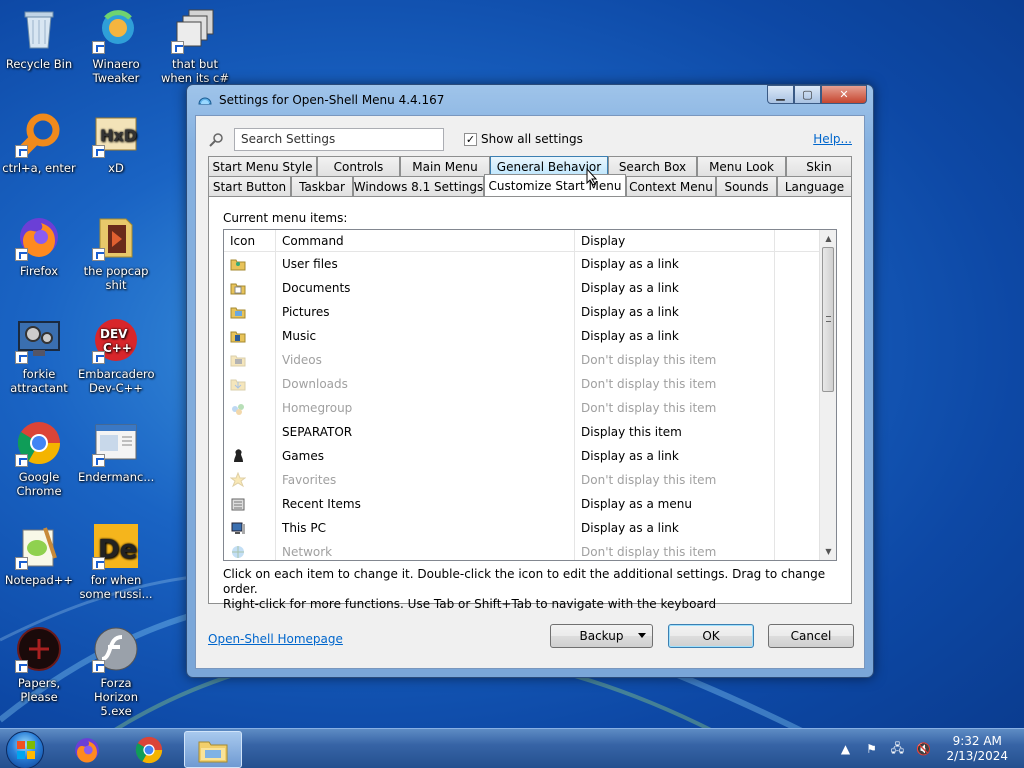  What do you see at coordinates (116, 546) in the screenshot?
I see `de-icon: De` at bounding box center [116, 546].